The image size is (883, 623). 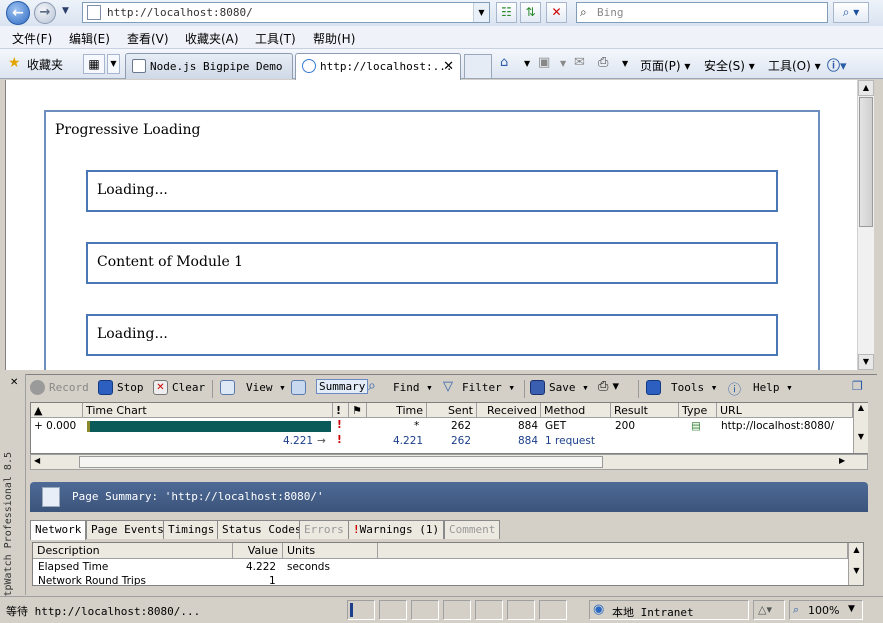 What do you see at coordinates (14, 63) in the screenshot?
I see `favorites-star-icon: ★` at bounding box center [14, 63].